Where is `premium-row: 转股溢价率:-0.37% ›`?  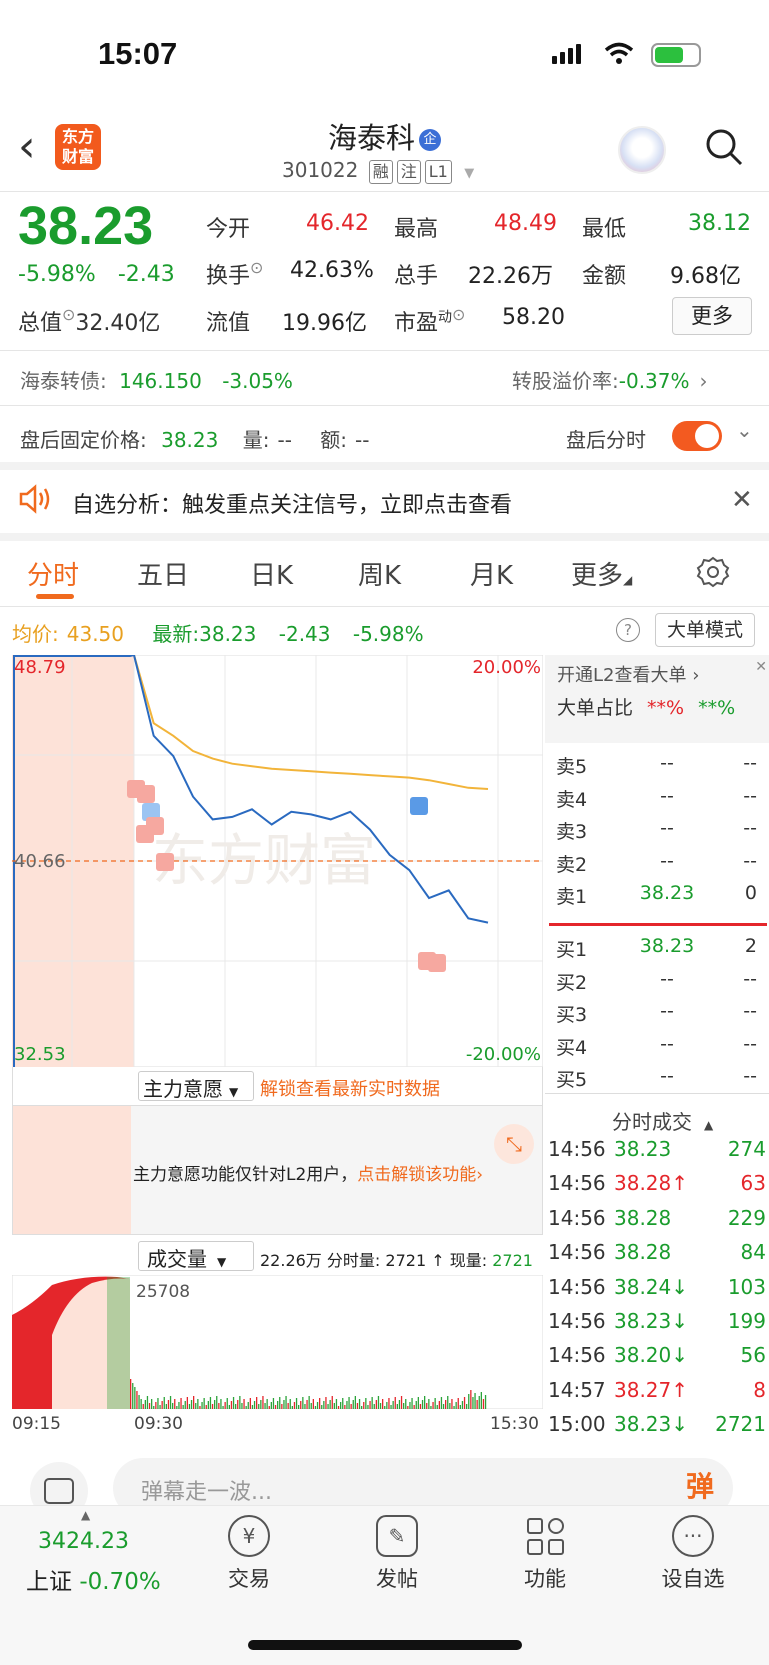 premium-row: 转股溢价率:-0.37% › is located at coordinates (610, 379).